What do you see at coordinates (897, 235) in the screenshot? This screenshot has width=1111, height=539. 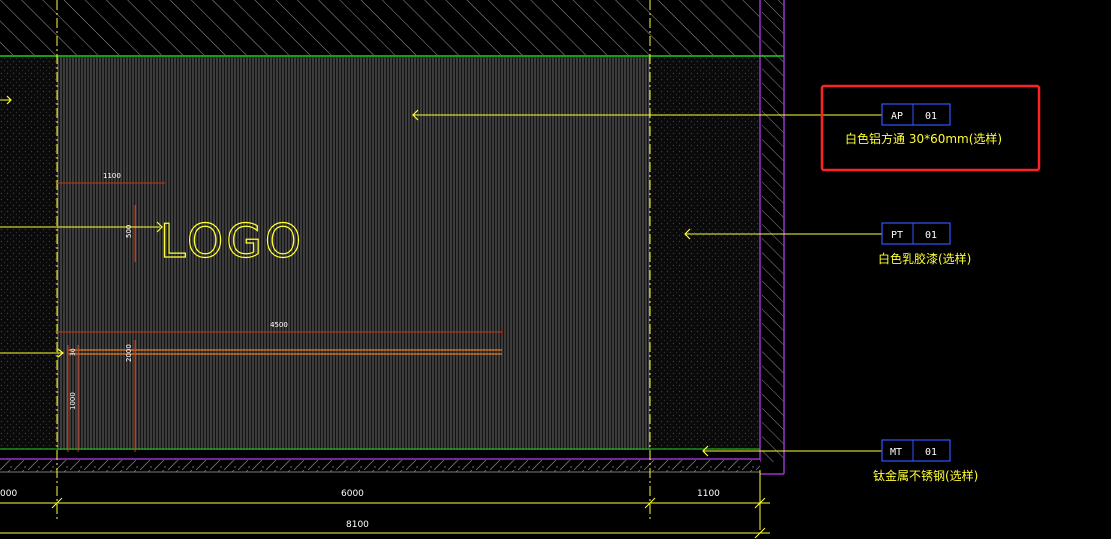 I see `tag-pt-code: PT` at bounding box center [897, 235].